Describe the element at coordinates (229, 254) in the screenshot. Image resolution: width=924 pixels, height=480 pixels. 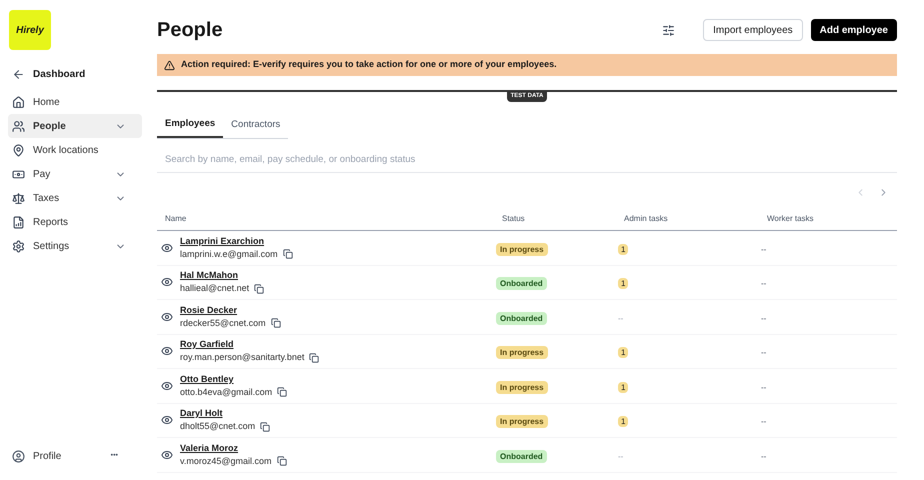
I see `employee-email: lamprini.w.e@gmail.com` at that location.